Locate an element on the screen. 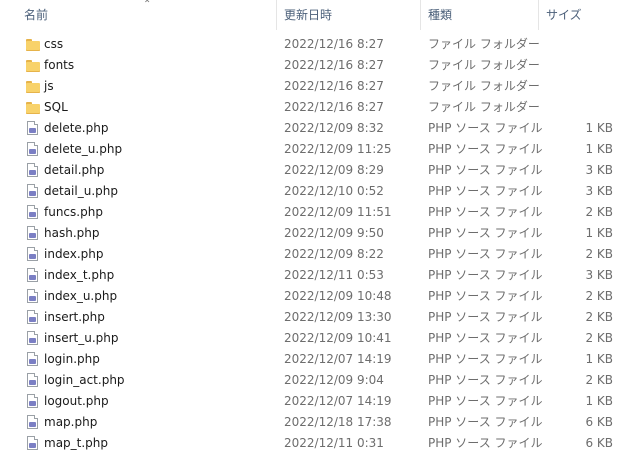 The height and width of the screenshot is (456, 623). file-name: insert.php is located at coordinates (74, 317).